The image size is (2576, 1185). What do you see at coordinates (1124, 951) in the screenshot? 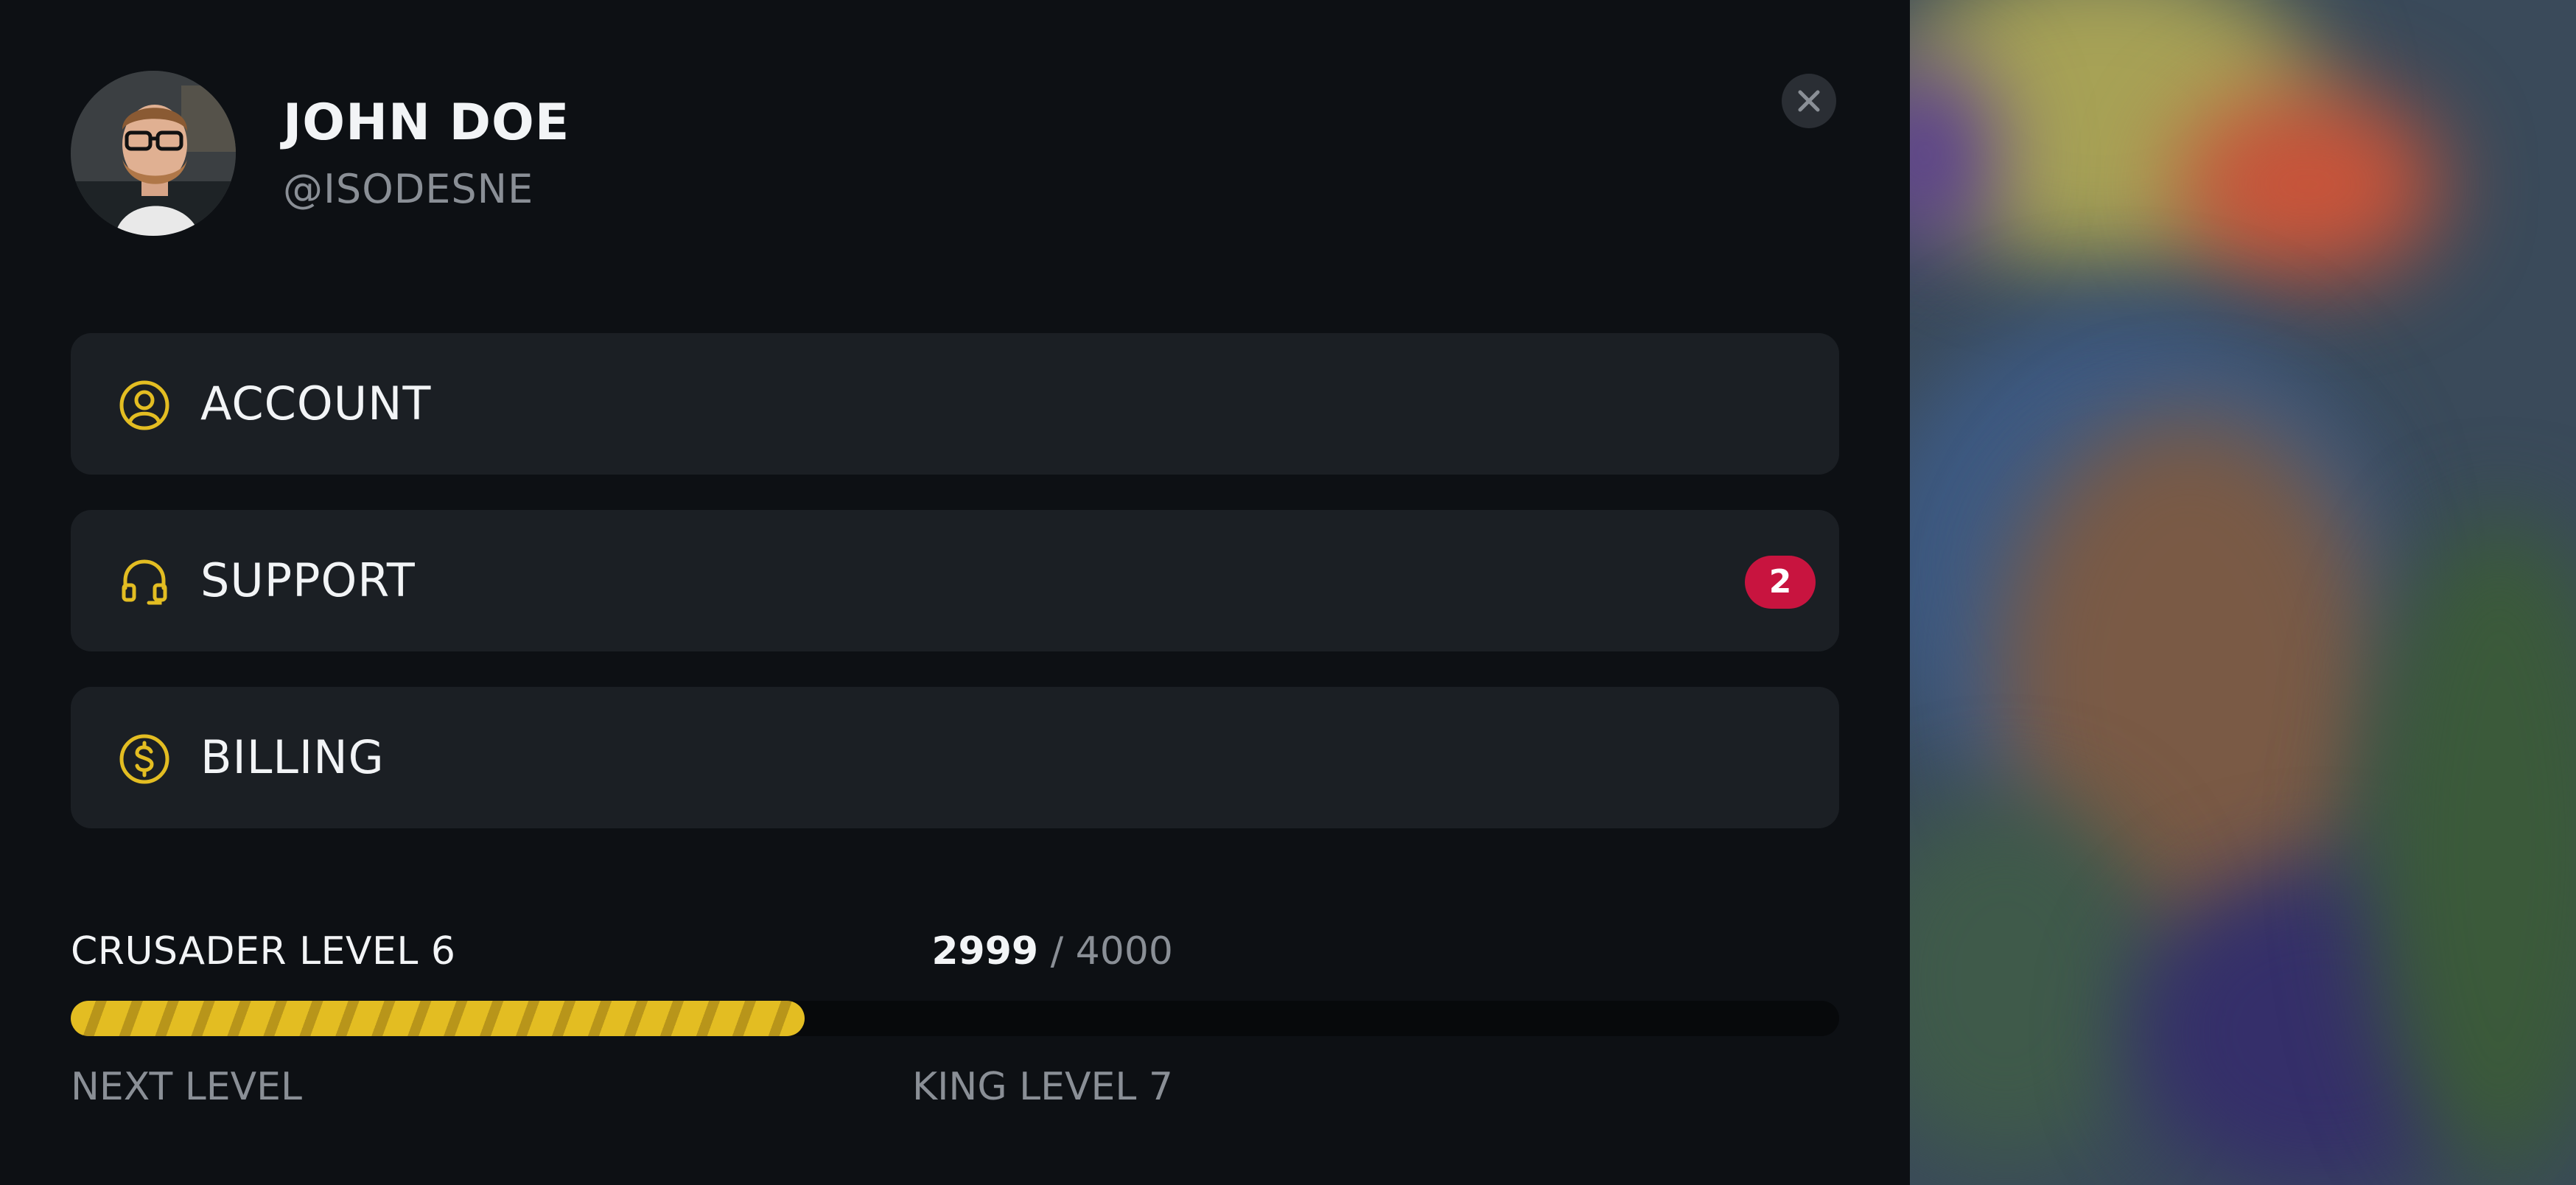
I see `points-max: 4000` at bounding box center [1124, 951].